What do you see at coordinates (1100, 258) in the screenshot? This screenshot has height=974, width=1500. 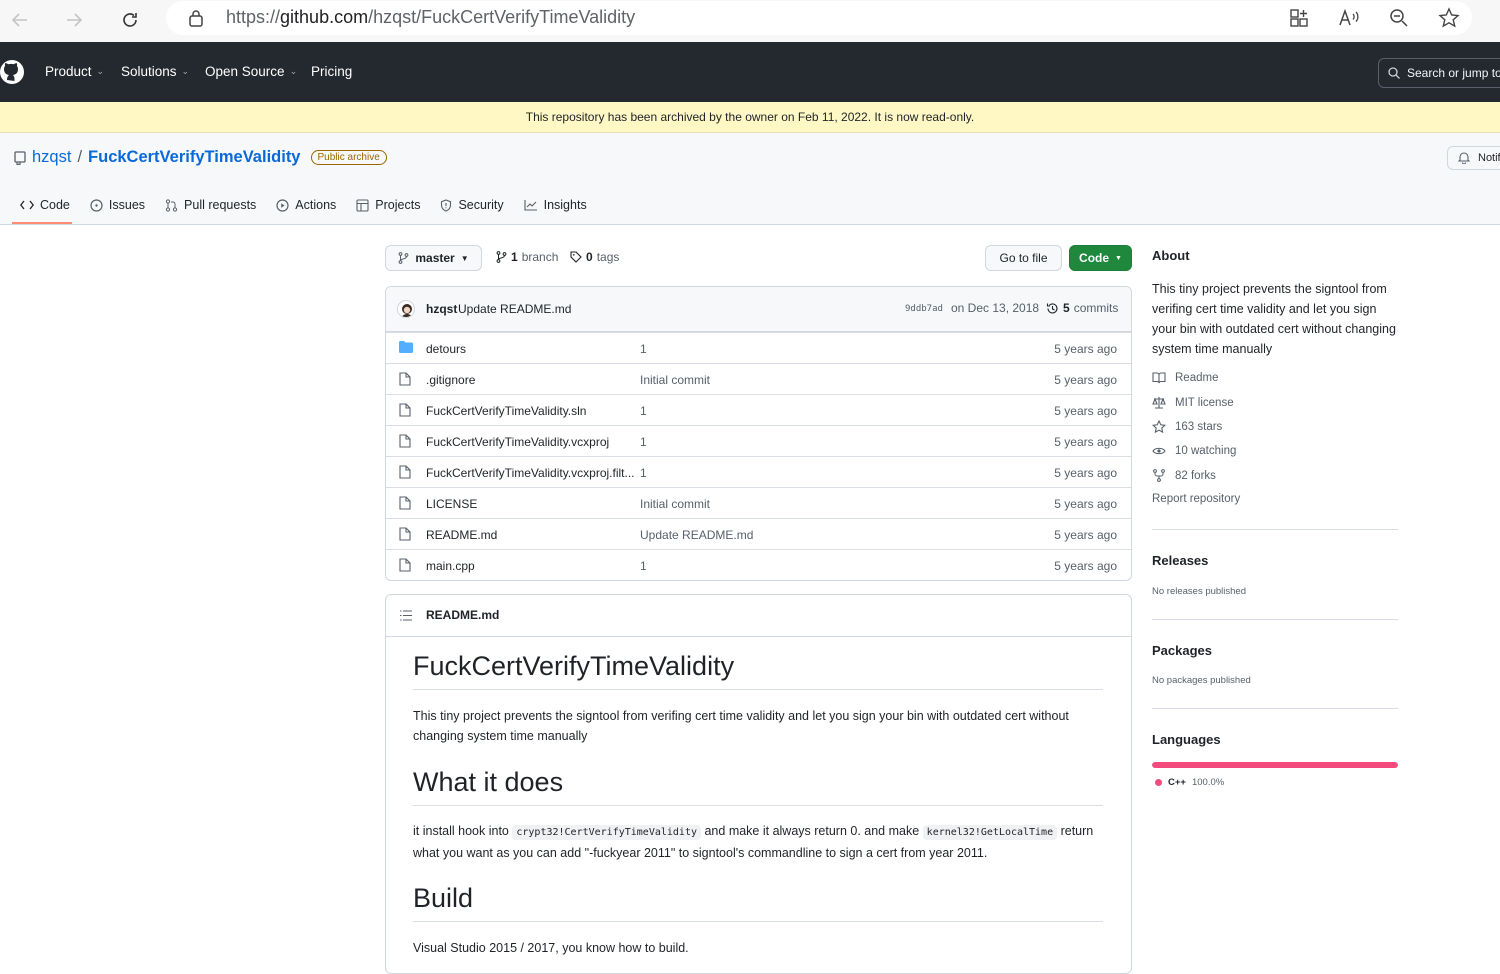 I see `code-button: Code ▼` at bounding box center [1100, 258].